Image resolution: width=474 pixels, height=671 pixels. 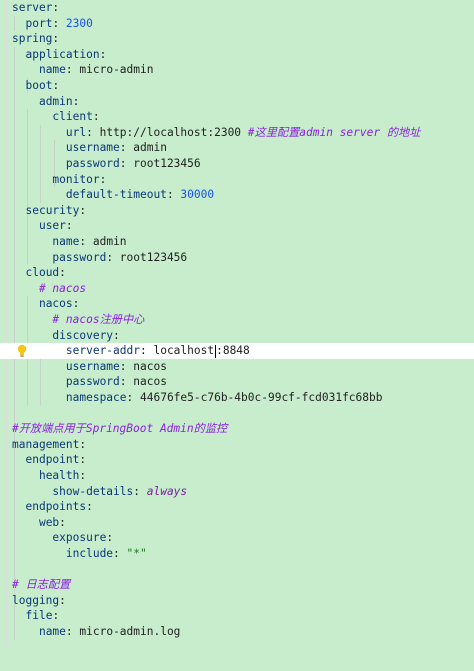 I want to click on code-line: admin:, so click(x=237, y=102).